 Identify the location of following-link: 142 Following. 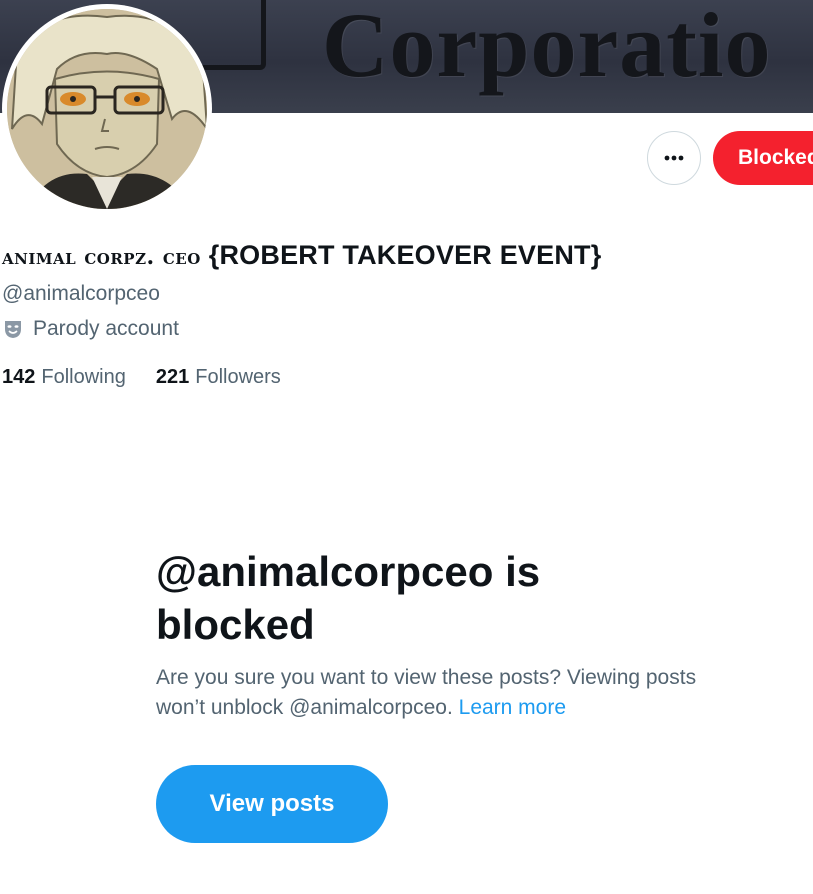
(64, 377).